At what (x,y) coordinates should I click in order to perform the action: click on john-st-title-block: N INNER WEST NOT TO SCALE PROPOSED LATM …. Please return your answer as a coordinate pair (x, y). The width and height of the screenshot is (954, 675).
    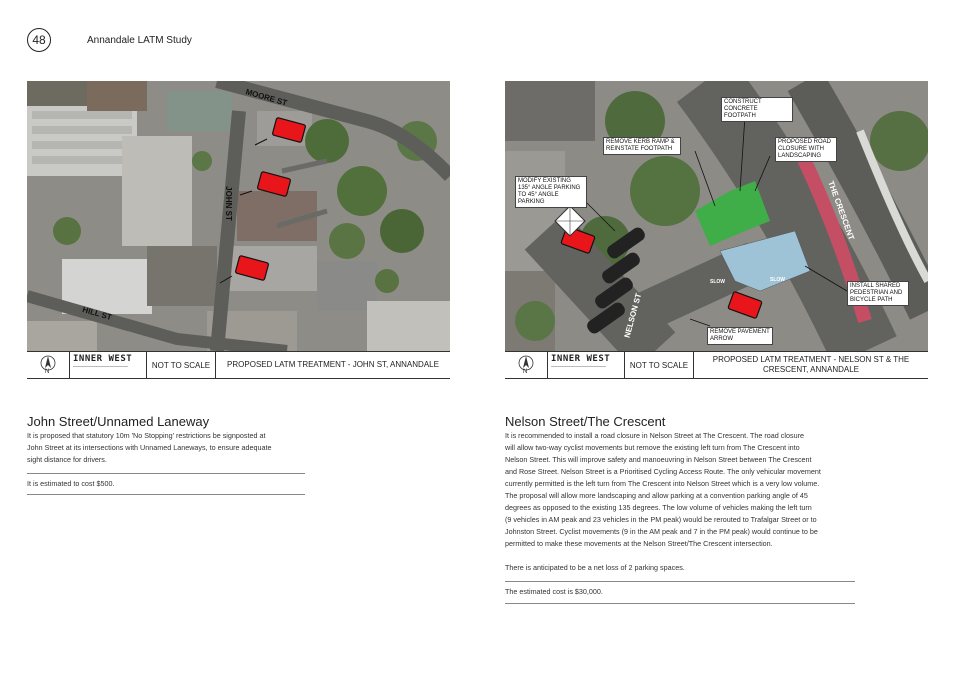
    Looking at the image, I should click on (238, 365).